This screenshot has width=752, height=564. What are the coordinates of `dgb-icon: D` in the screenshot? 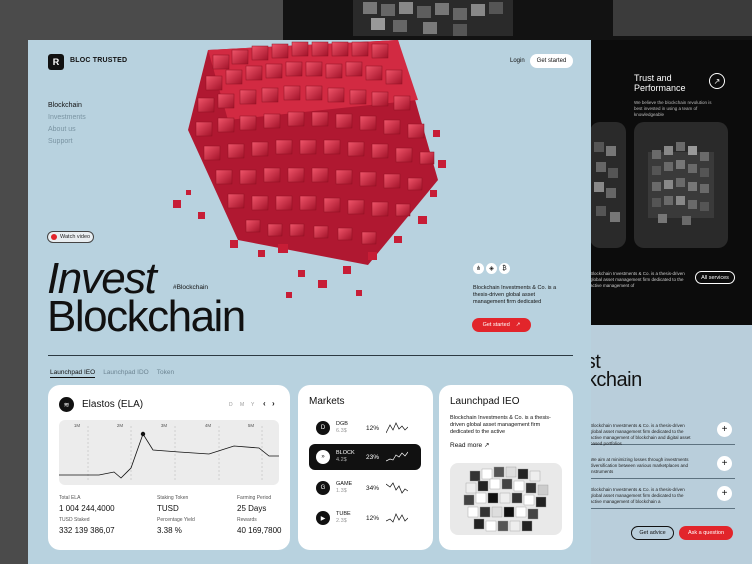 It's located at (323, 428).